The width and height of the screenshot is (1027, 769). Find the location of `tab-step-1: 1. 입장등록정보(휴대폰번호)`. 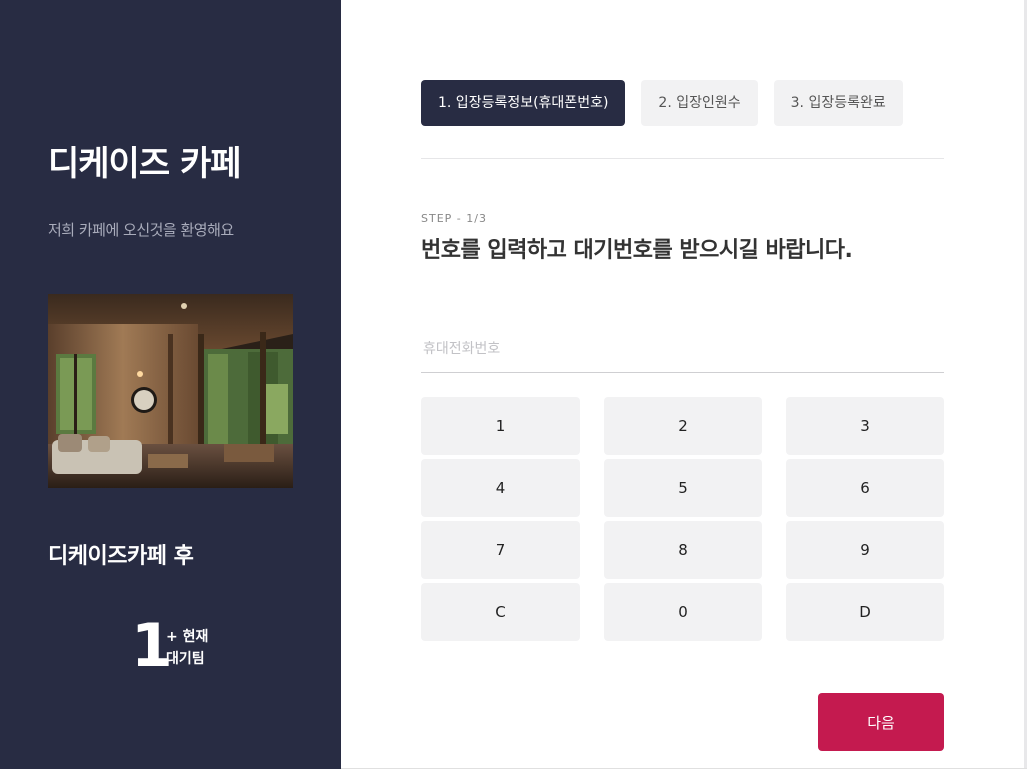

tab-step-1: 1. 입장등록정보(휴대폰번호) is located at coordinates (523, 103).